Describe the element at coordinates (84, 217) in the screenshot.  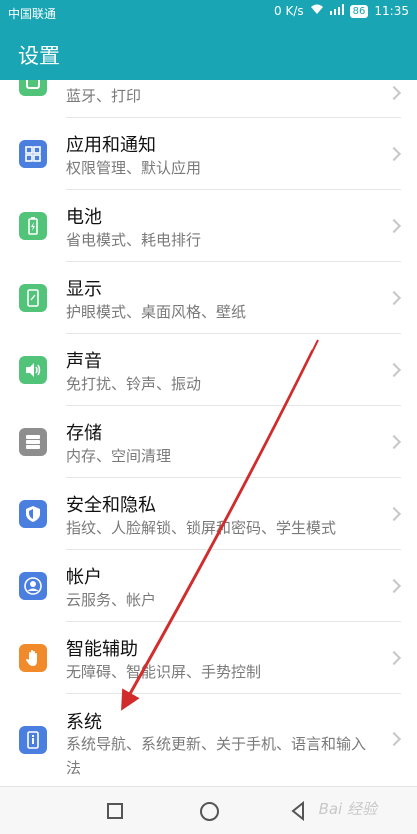
I see `item-title: 电池` at that location.